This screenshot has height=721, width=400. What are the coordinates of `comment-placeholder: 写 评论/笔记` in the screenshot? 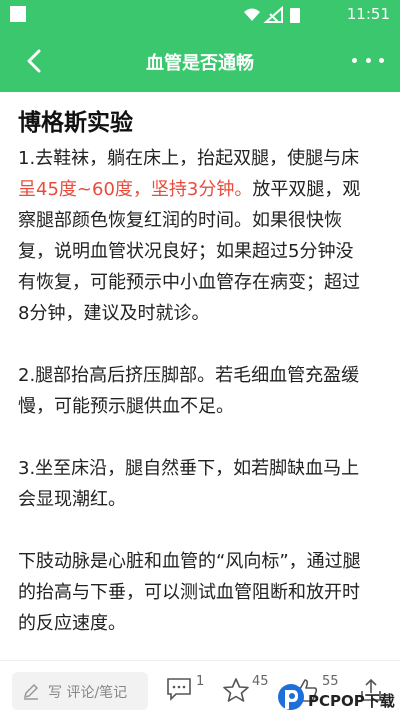 It's located at (88, 693).